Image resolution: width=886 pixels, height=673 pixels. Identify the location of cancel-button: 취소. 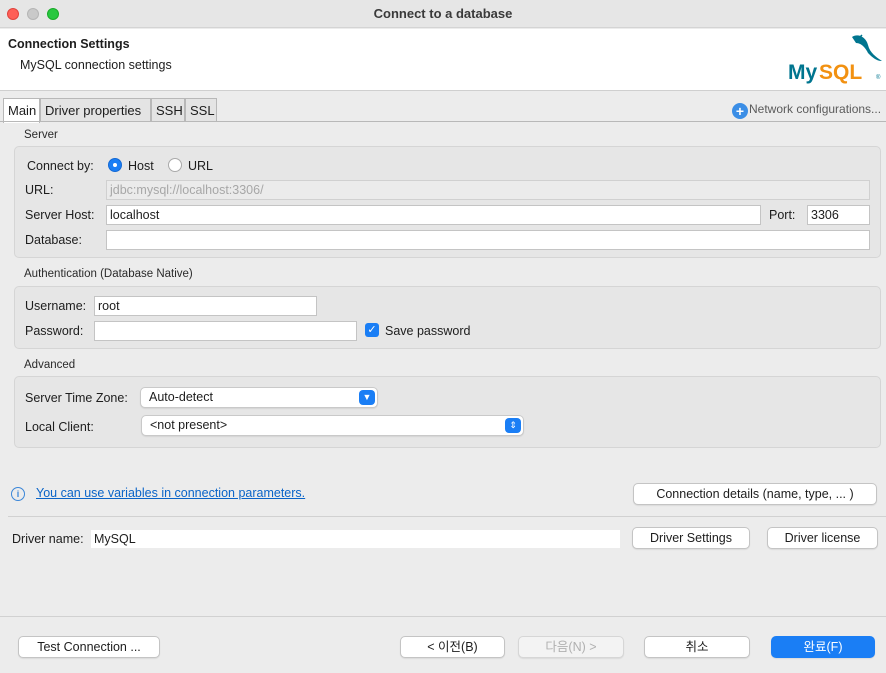
(697, 647).